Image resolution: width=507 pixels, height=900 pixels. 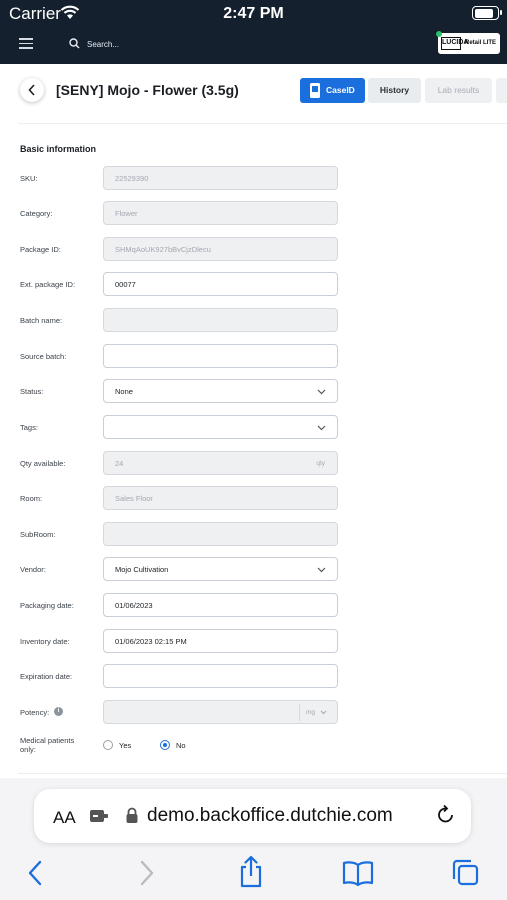 I want to click on tags-select, so click(x=220, y=427).